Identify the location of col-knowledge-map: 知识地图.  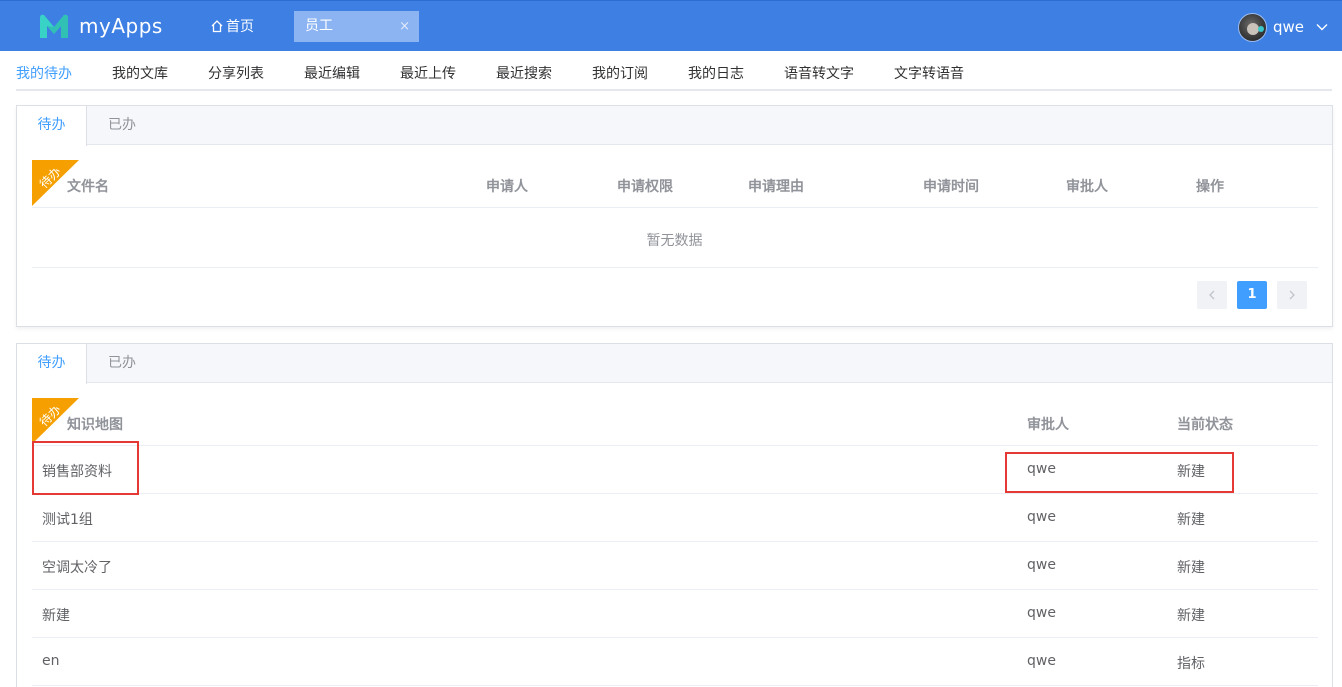
(95, 425).